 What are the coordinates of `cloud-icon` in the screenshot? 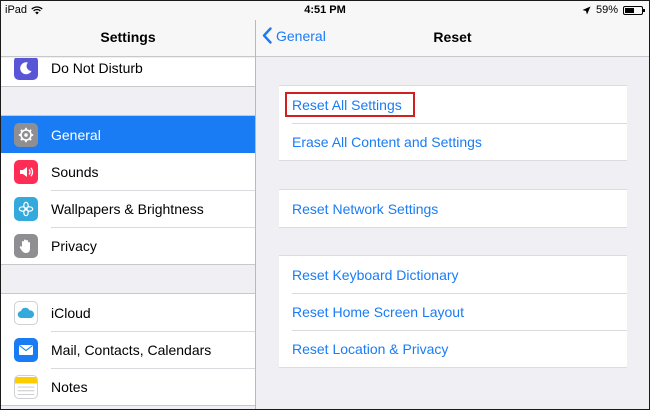 It's located at (26, 312).